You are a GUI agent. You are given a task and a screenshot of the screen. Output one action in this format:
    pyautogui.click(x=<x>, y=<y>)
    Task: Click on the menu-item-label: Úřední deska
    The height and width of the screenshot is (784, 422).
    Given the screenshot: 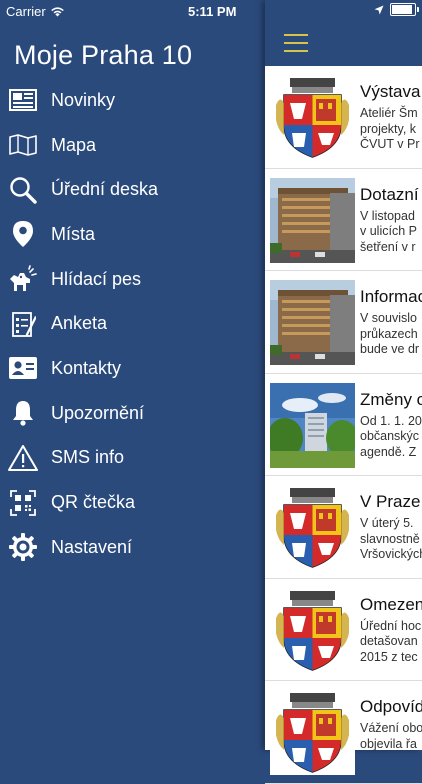 What is the action you would take?
    pyautogui.click(x=105, y=189)
    